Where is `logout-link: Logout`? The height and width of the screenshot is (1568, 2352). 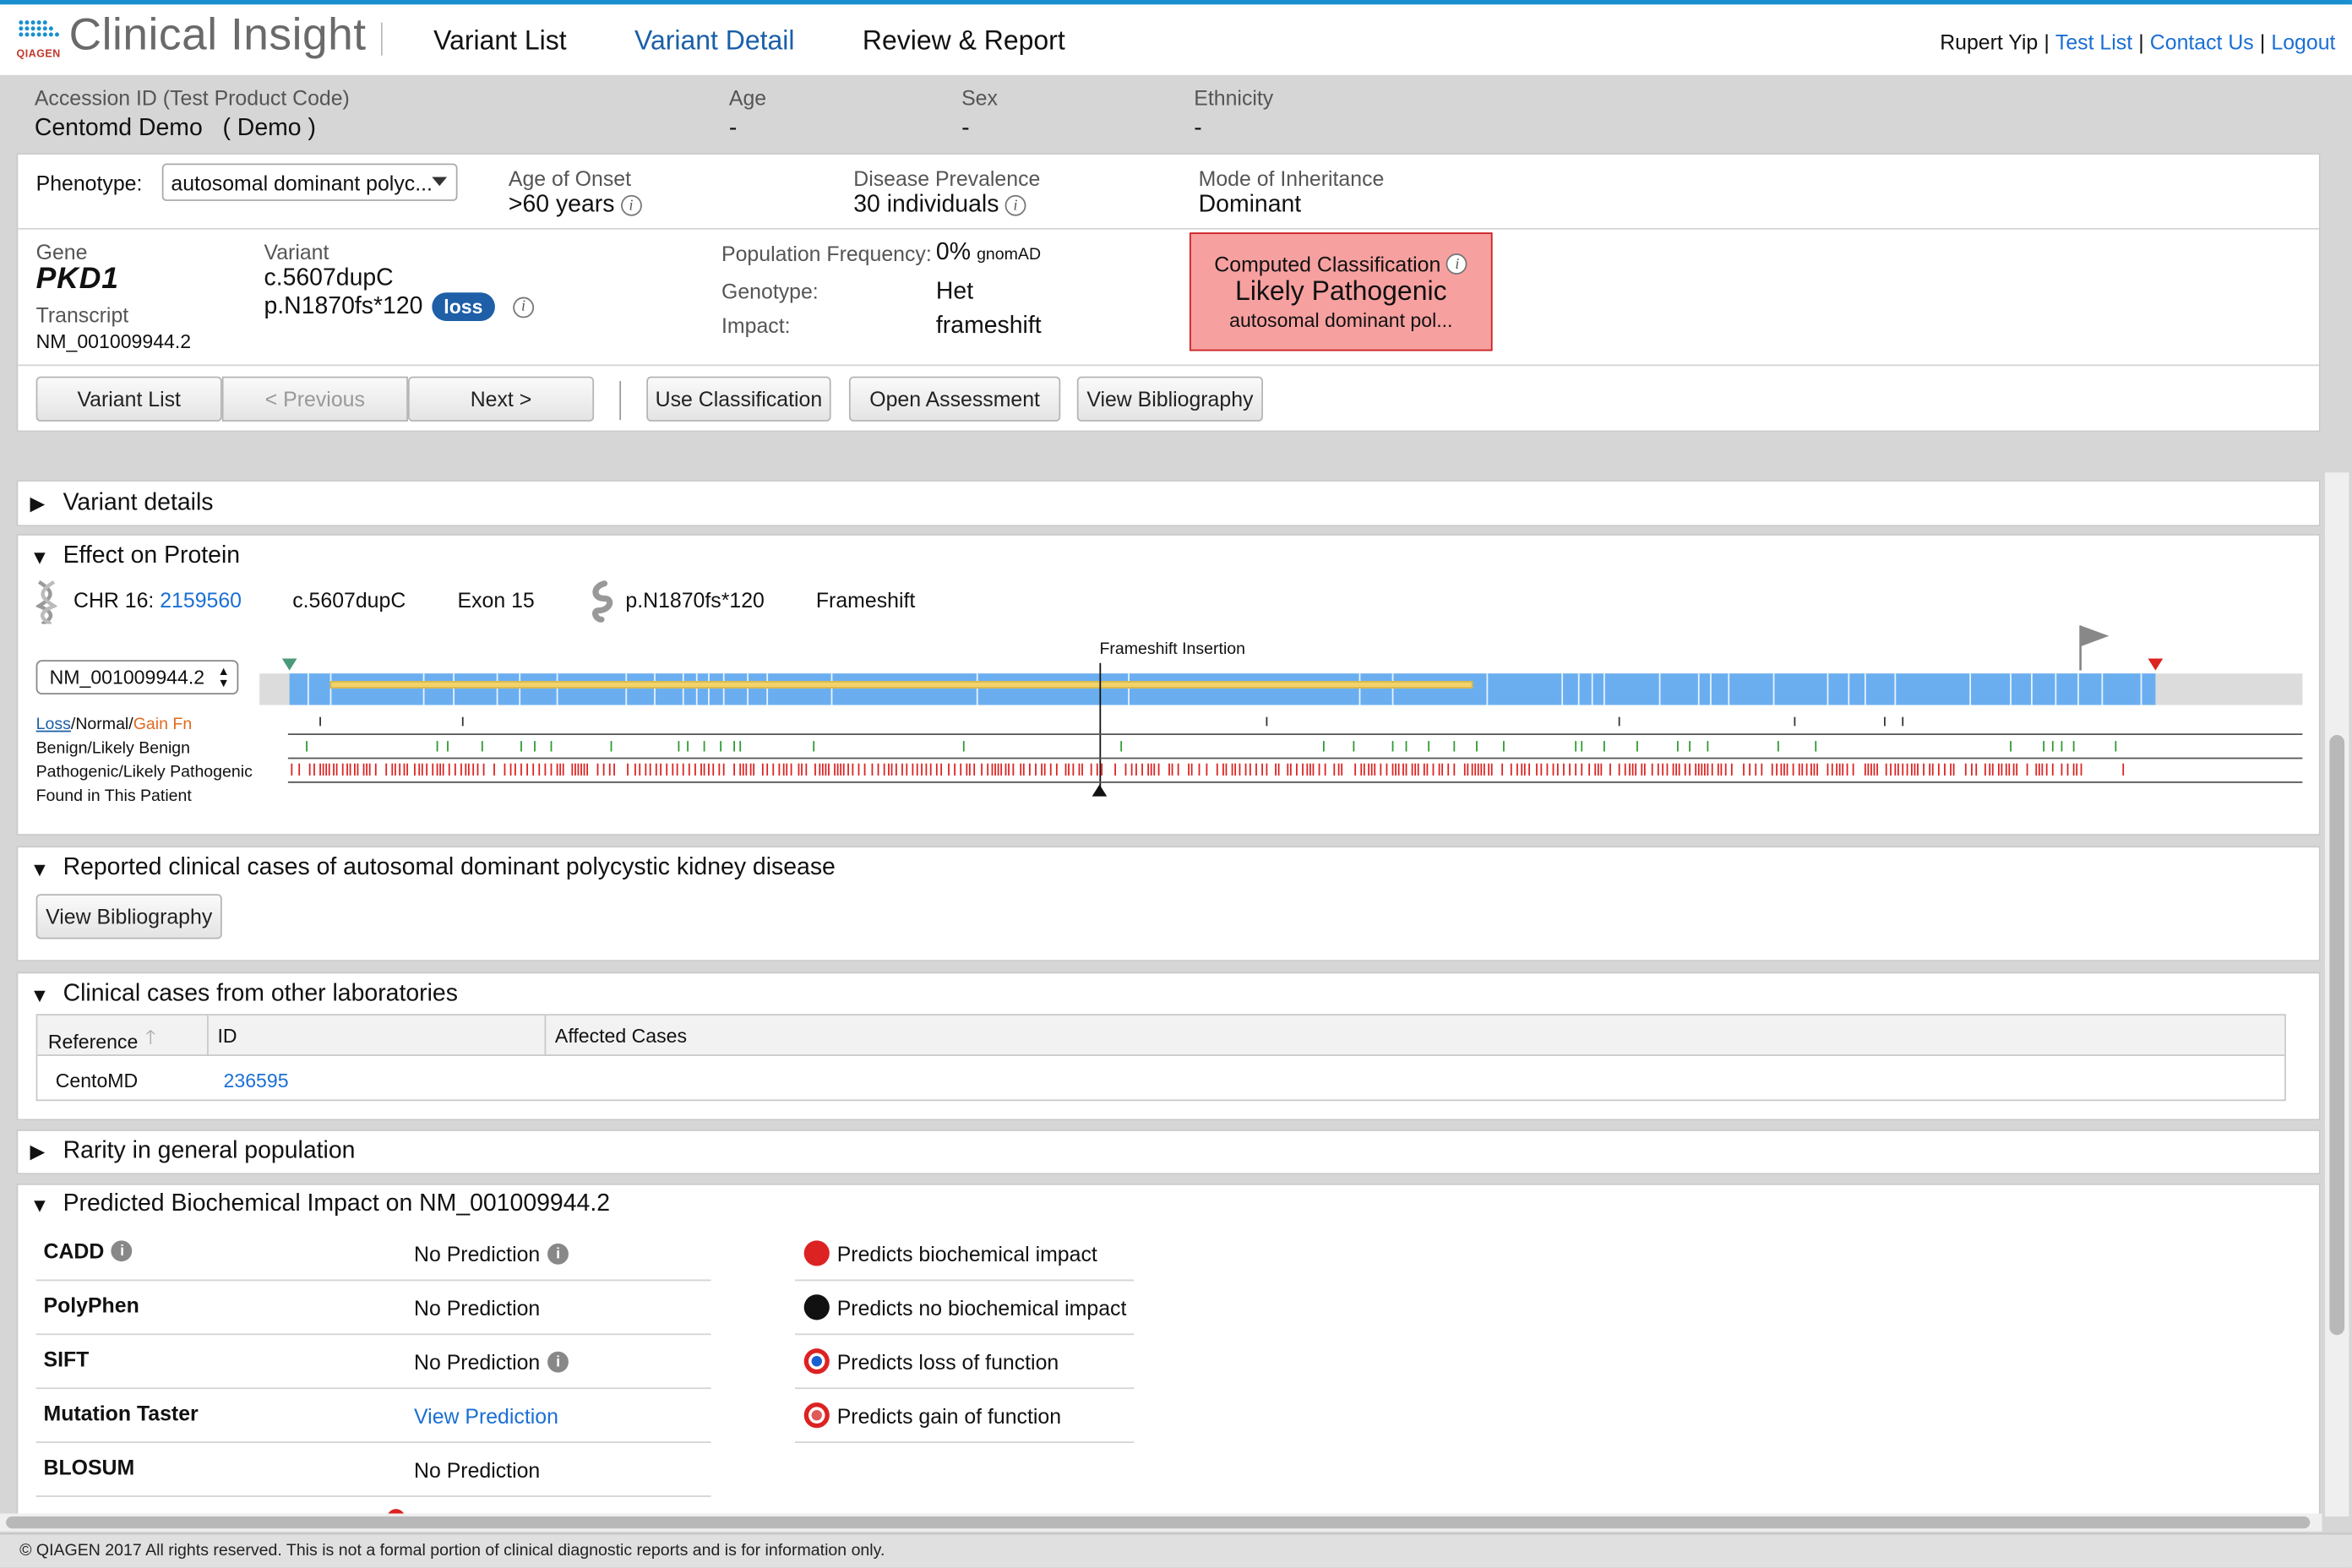 logout-link: Logout is located at coordinates (2303, 42).